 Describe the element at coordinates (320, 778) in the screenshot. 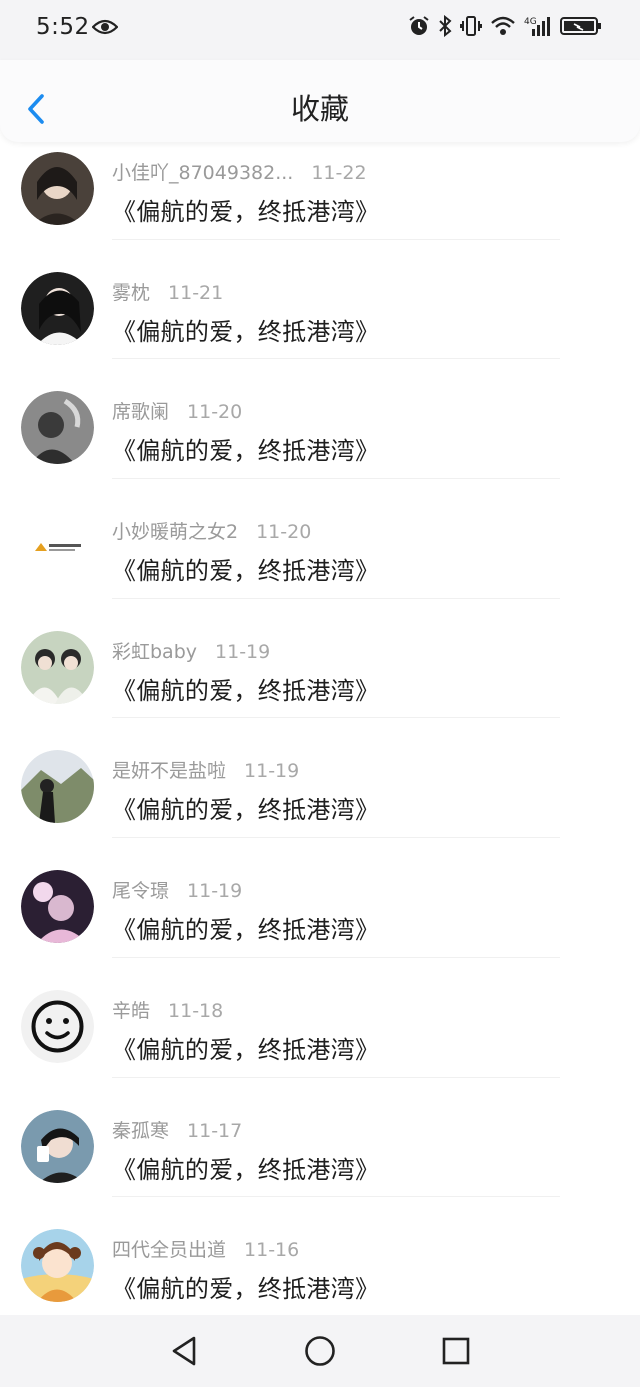

I see `list-item: 是妍不是盐啦 11-19 《偏航的爱，终抵港湾》` at that location.